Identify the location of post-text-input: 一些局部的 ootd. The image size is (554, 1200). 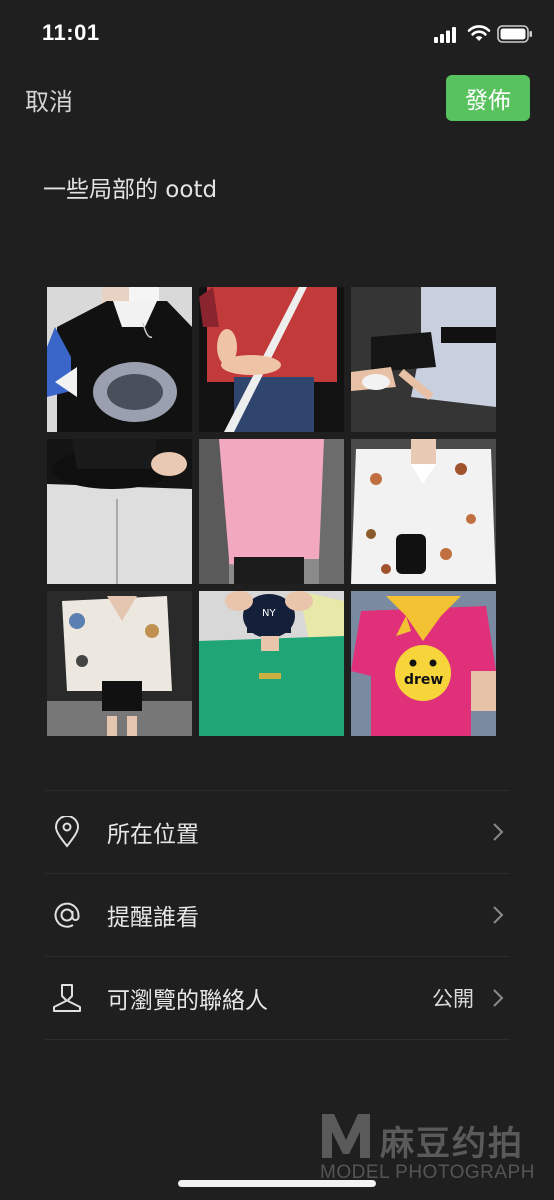
(130, 187).